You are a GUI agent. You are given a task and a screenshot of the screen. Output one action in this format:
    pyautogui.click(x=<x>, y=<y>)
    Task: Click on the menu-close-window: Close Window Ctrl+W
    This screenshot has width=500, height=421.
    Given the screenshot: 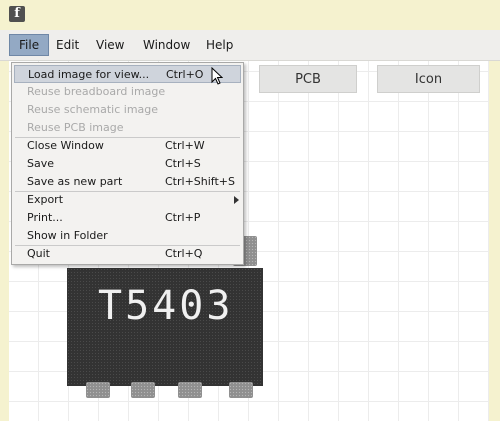 What is the action you would take?
    pyautogui.click(x=127, y=146)
    